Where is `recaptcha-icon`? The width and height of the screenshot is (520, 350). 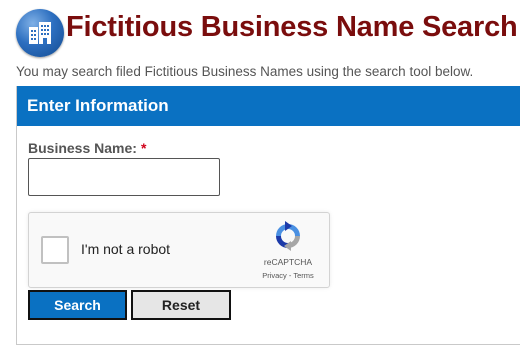
recaptcha-icon is located at coordinates (288, 236).